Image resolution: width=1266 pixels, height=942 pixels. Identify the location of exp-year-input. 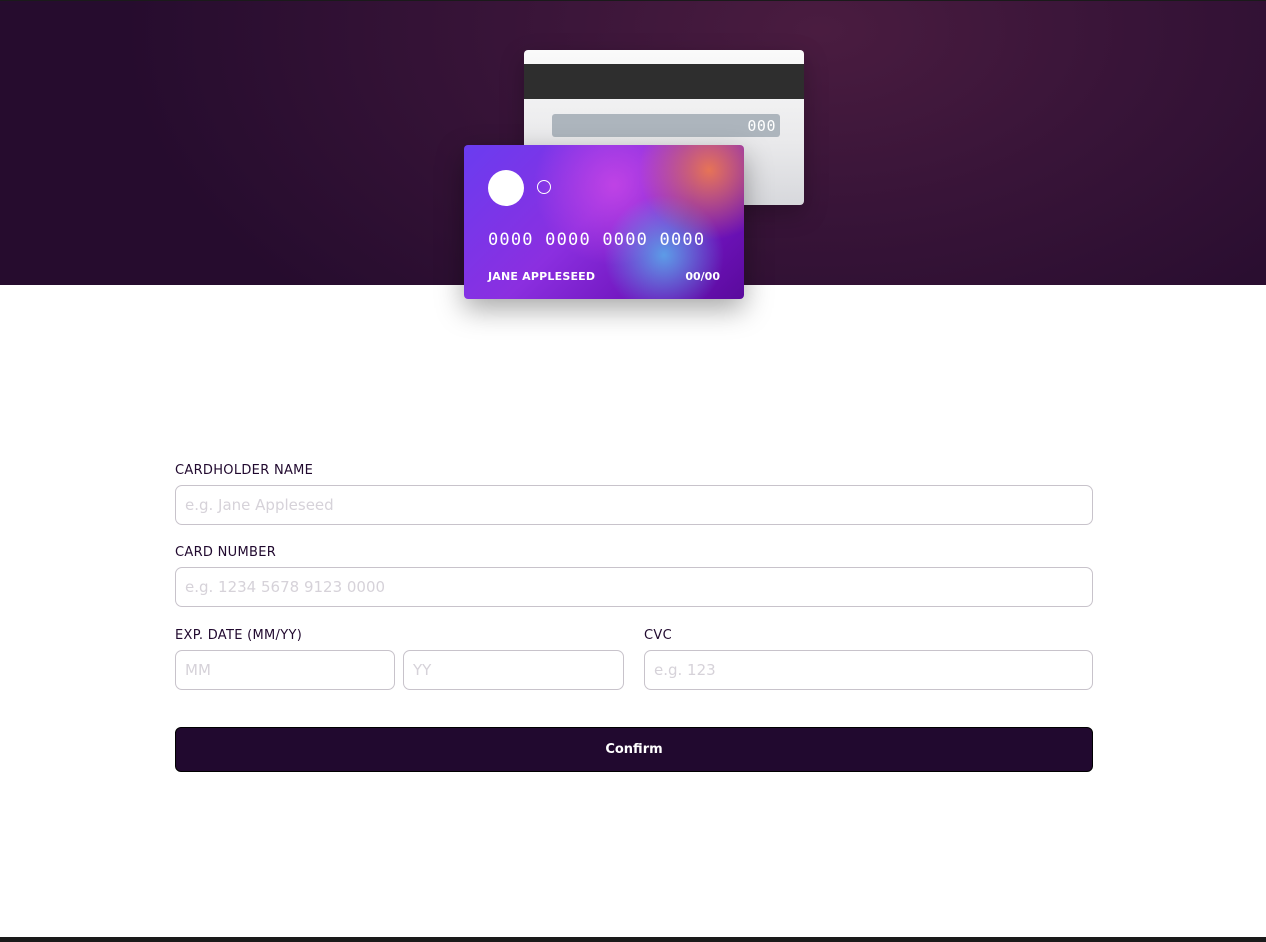
(513, 670).